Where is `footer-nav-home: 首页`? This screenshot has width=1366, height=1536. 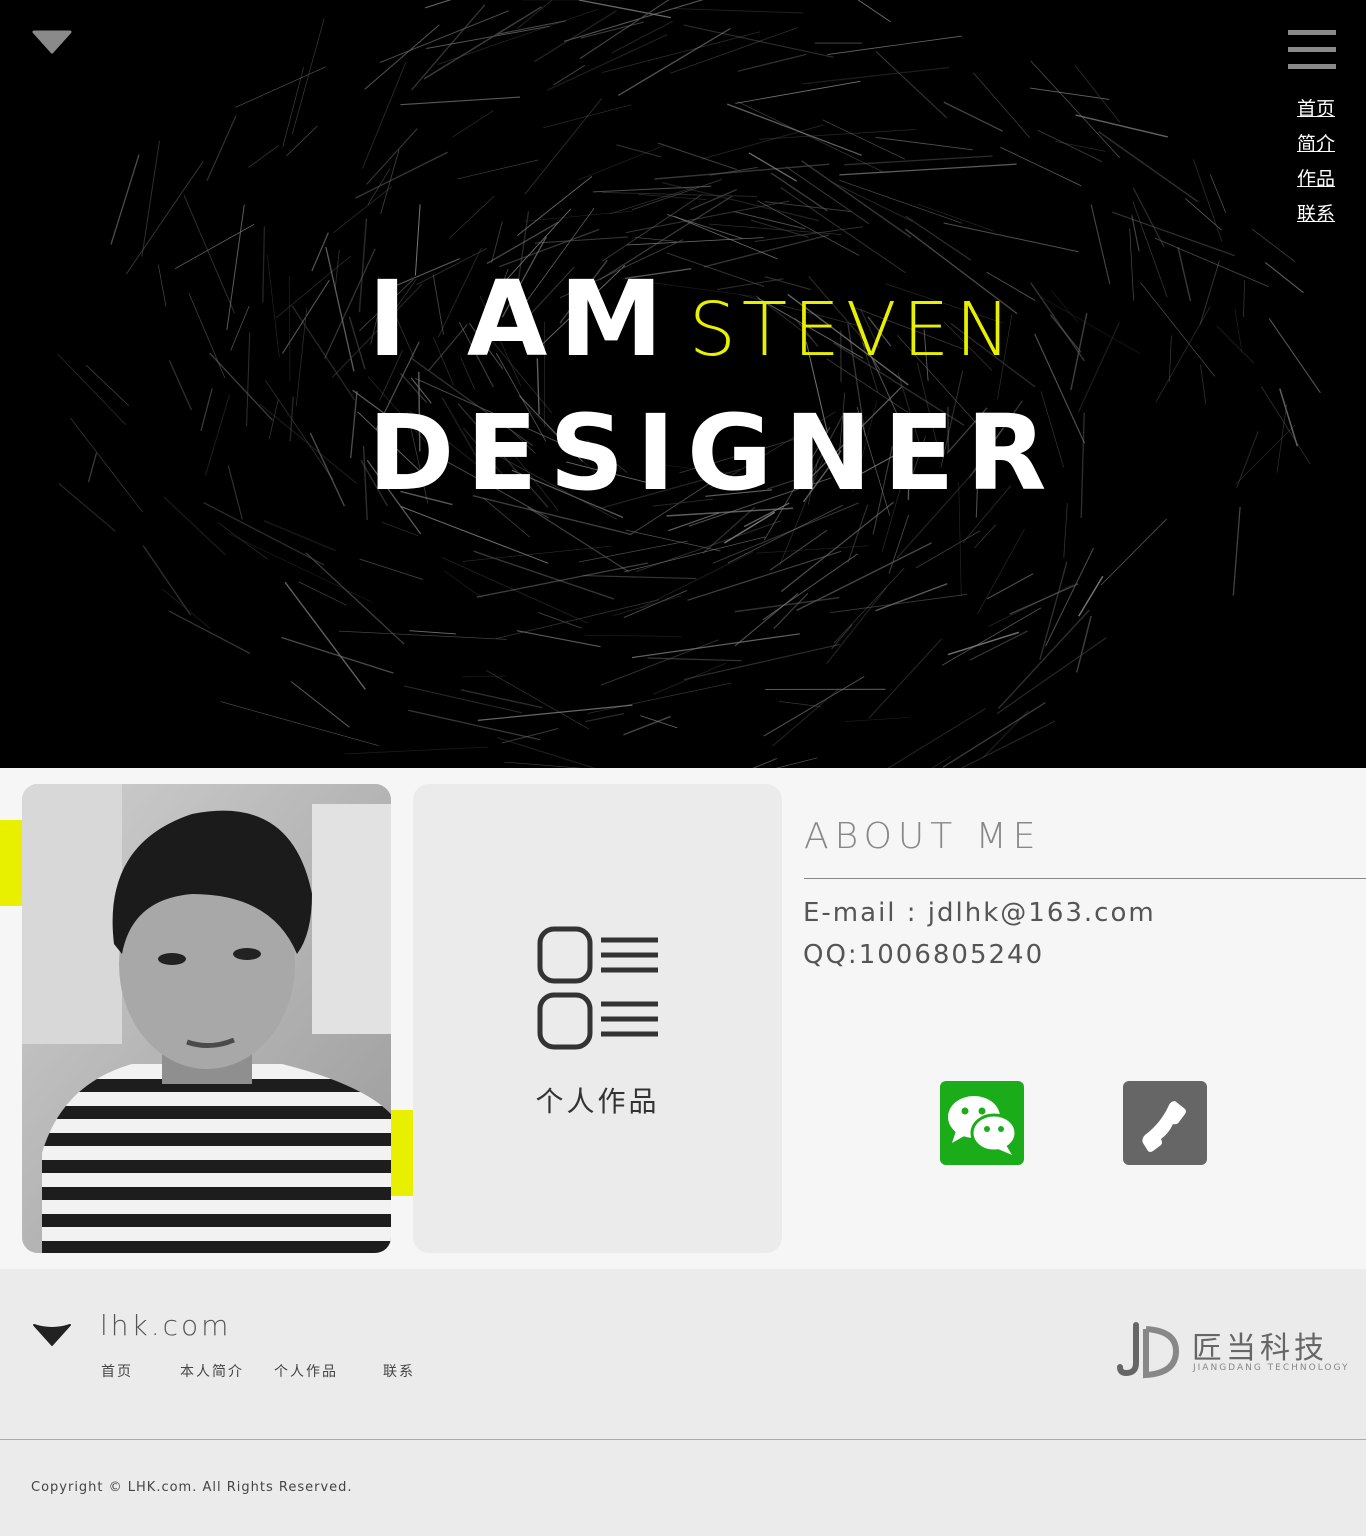
footer-nav-home: 首页 is located at coordinates (117, 1371).